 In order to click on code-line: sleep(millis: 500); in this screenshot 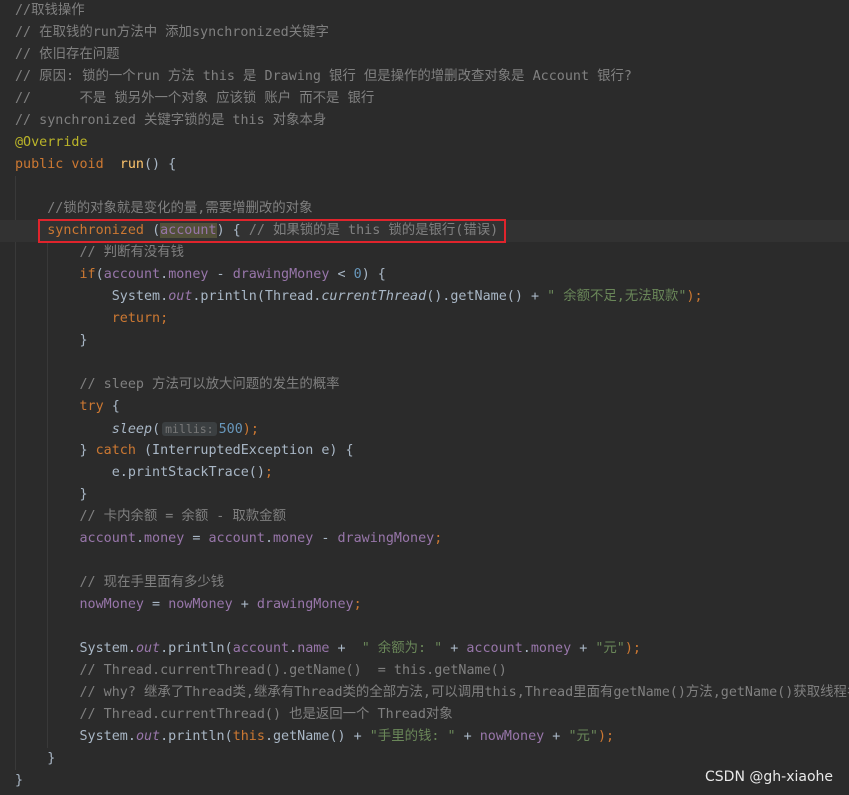, I will do `click(432, 429)`.